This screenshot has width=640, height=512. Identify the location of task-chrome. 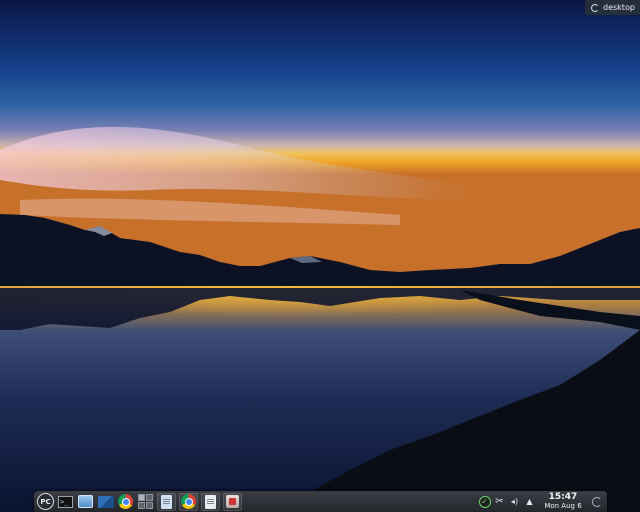
(188, 501).